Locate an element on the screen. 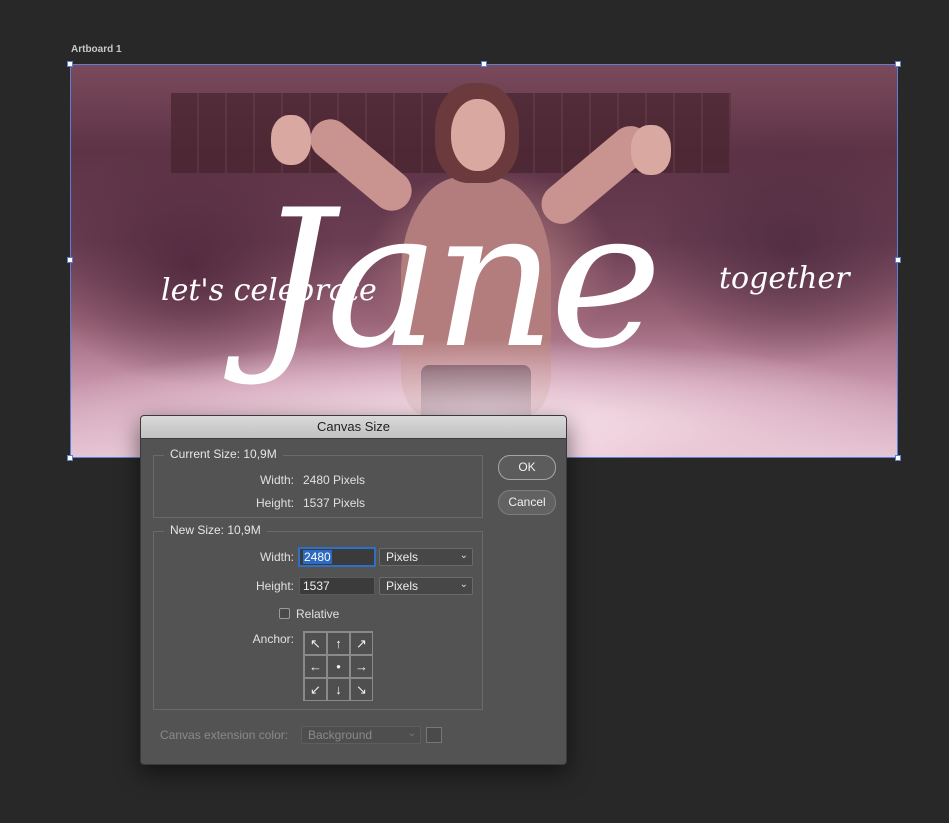 This screenshot has height=823, width=949. artboard-label: Artboard 1 is located at coordinates (96, 49).